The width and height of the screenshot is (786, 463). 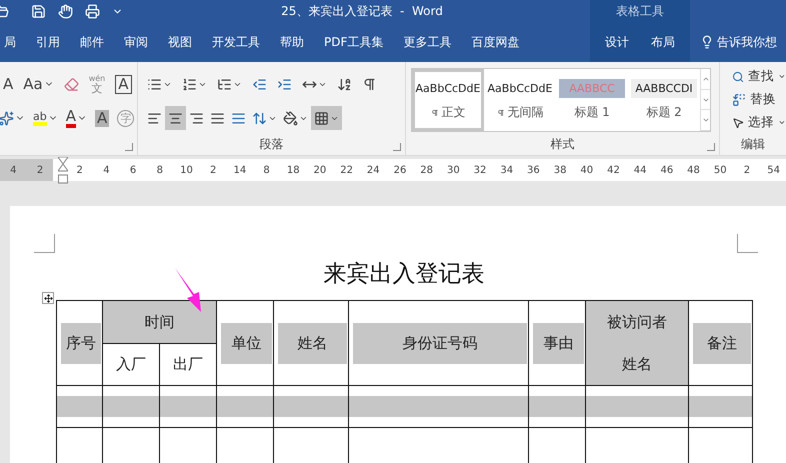 I want to click on ruler-number: 30, so click(x=453, y=170).